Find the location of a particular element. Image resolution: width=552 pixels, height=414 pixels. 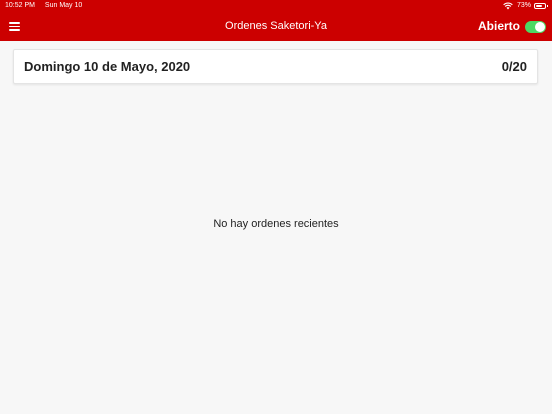

open-status-label: Abierto is located at coordinates (499, 26).